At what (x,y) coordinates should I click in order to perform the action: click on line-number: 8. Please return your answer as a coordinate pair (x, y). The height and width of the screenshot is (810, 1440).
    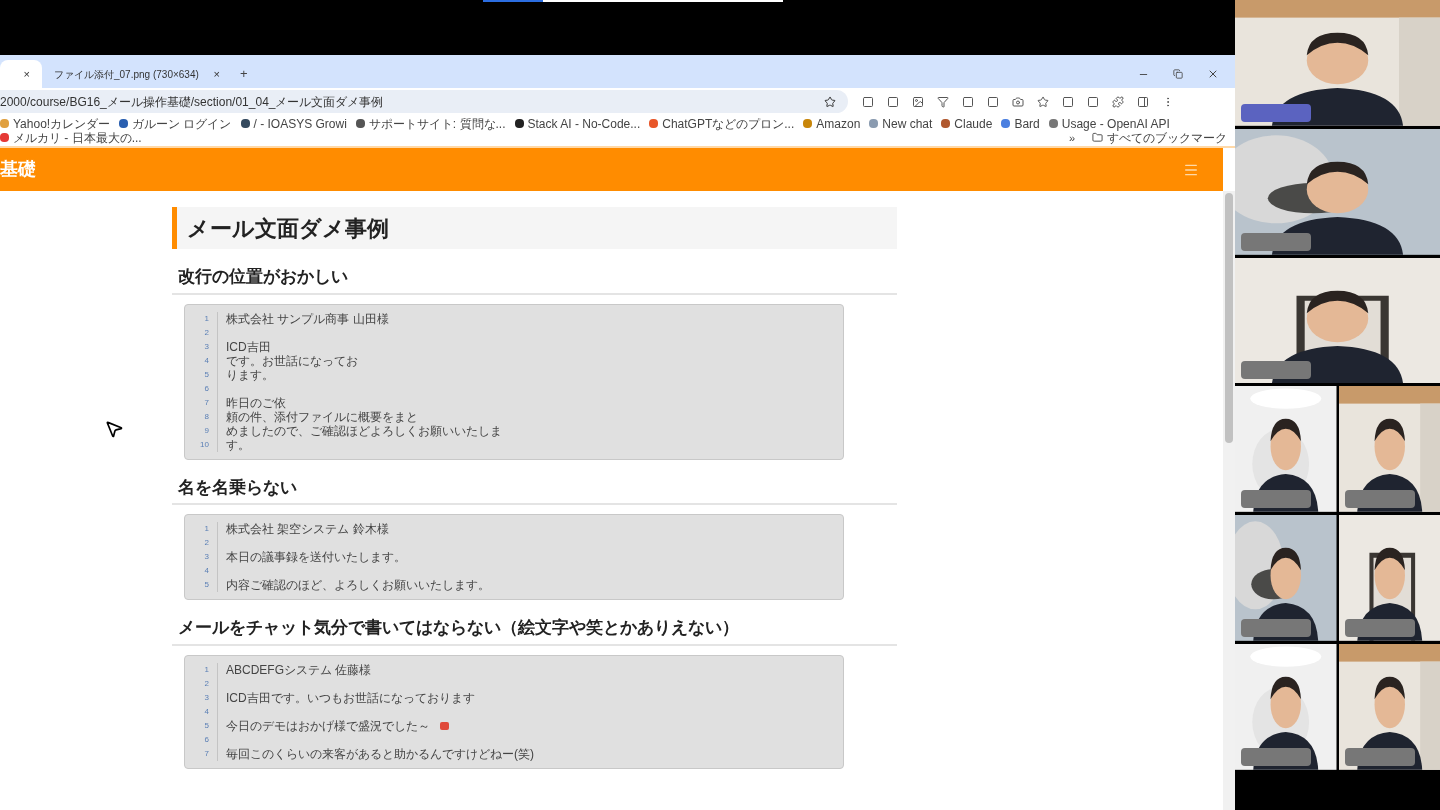
    Looking at the image, I should click on (206, 416).